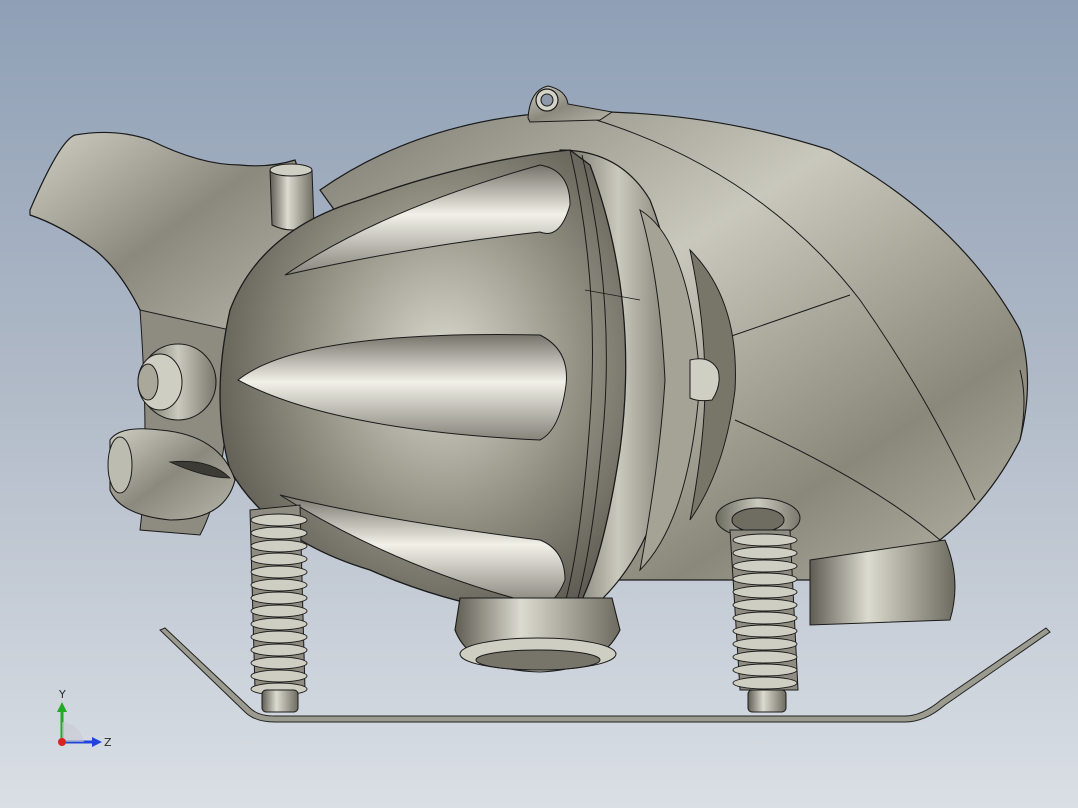 The width and height of the screenshot is (1078, 808). Describe the element at coordinates (62, 742) in the screenshot. I see `x-axis-dot` at that location.